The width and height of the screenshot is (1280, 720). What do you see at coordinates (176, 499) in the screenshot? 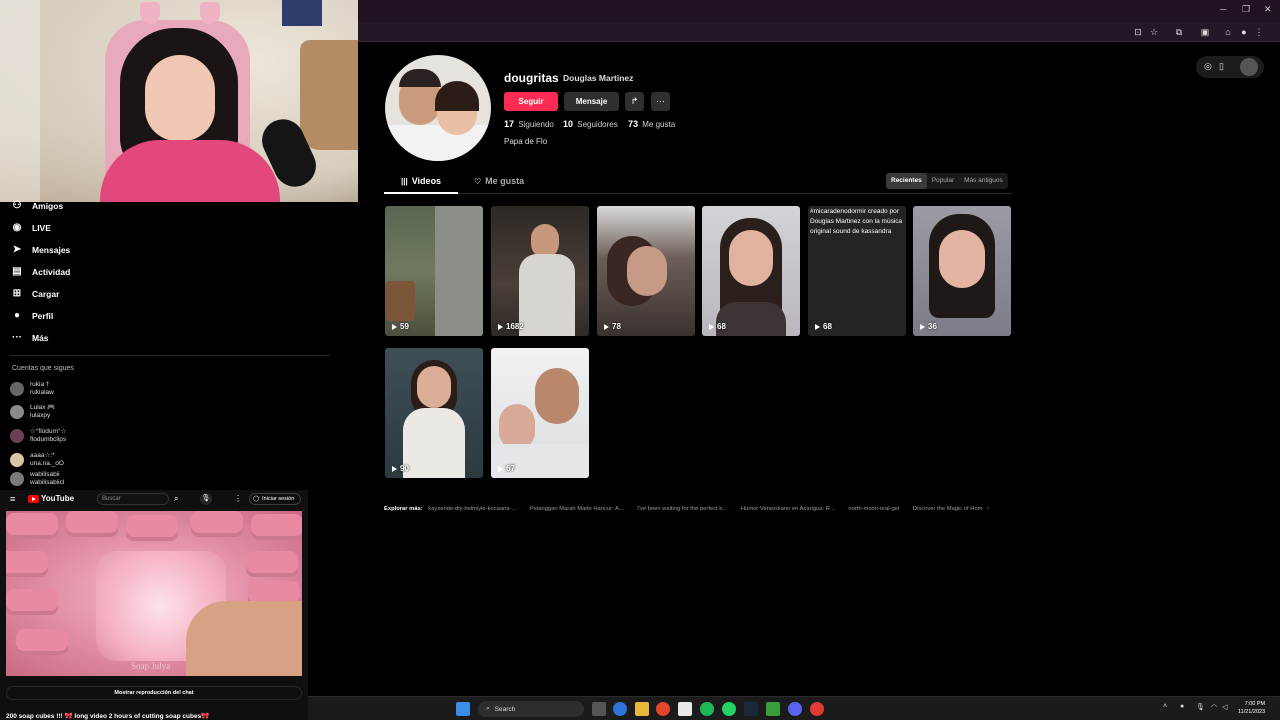
I see `search-icon: ⌕` at bounding box center [176, 499].